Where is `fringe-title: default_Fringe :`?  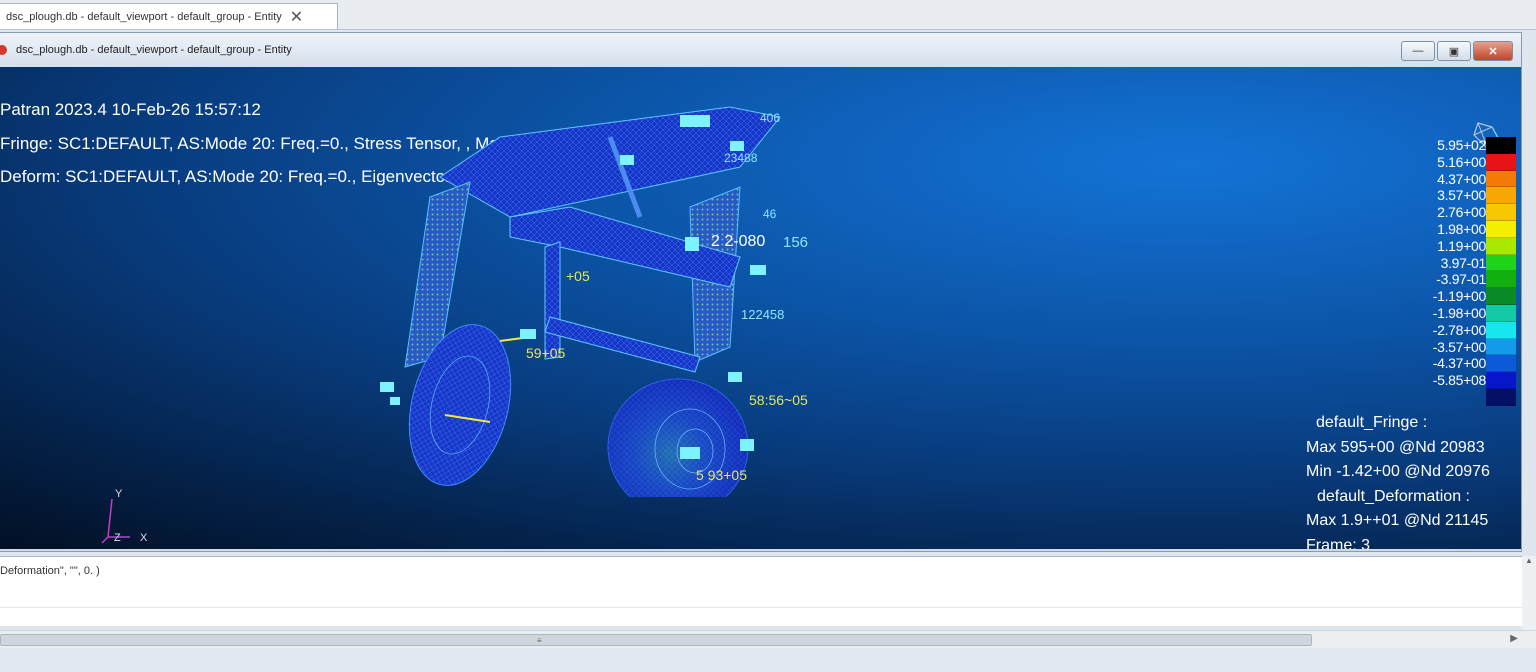 fringe-title: default_Fringe : is located at coordinates (1372, 422).